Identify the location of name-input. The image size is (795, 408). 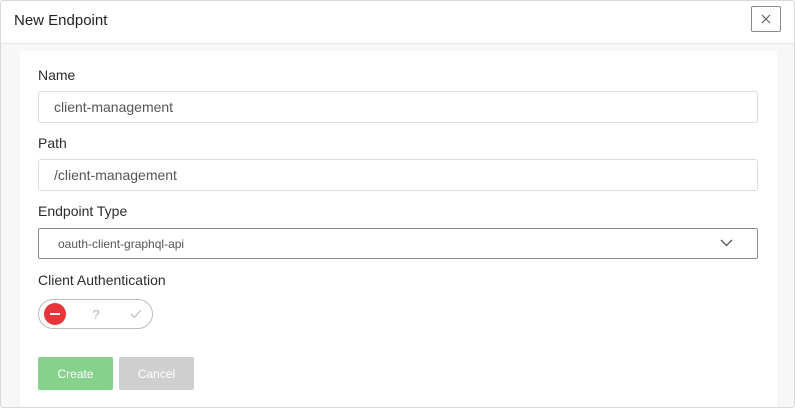
(398, 107).